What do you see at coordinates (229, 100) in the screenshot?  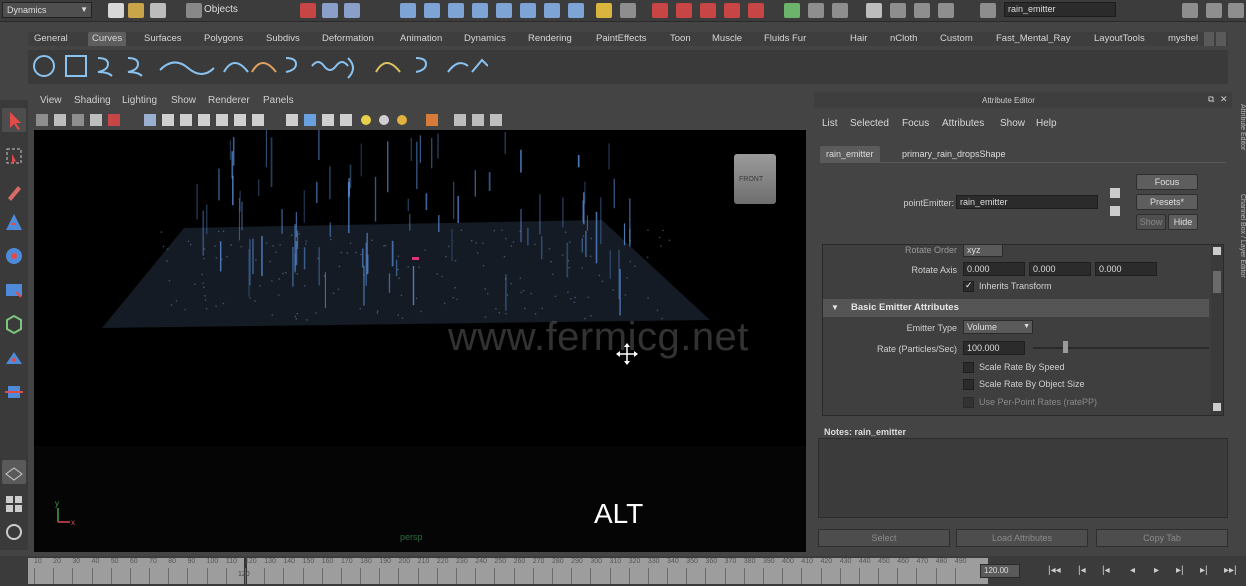 I see `panel-menu-renderer: Renderer` at bounding box center [229, 100].